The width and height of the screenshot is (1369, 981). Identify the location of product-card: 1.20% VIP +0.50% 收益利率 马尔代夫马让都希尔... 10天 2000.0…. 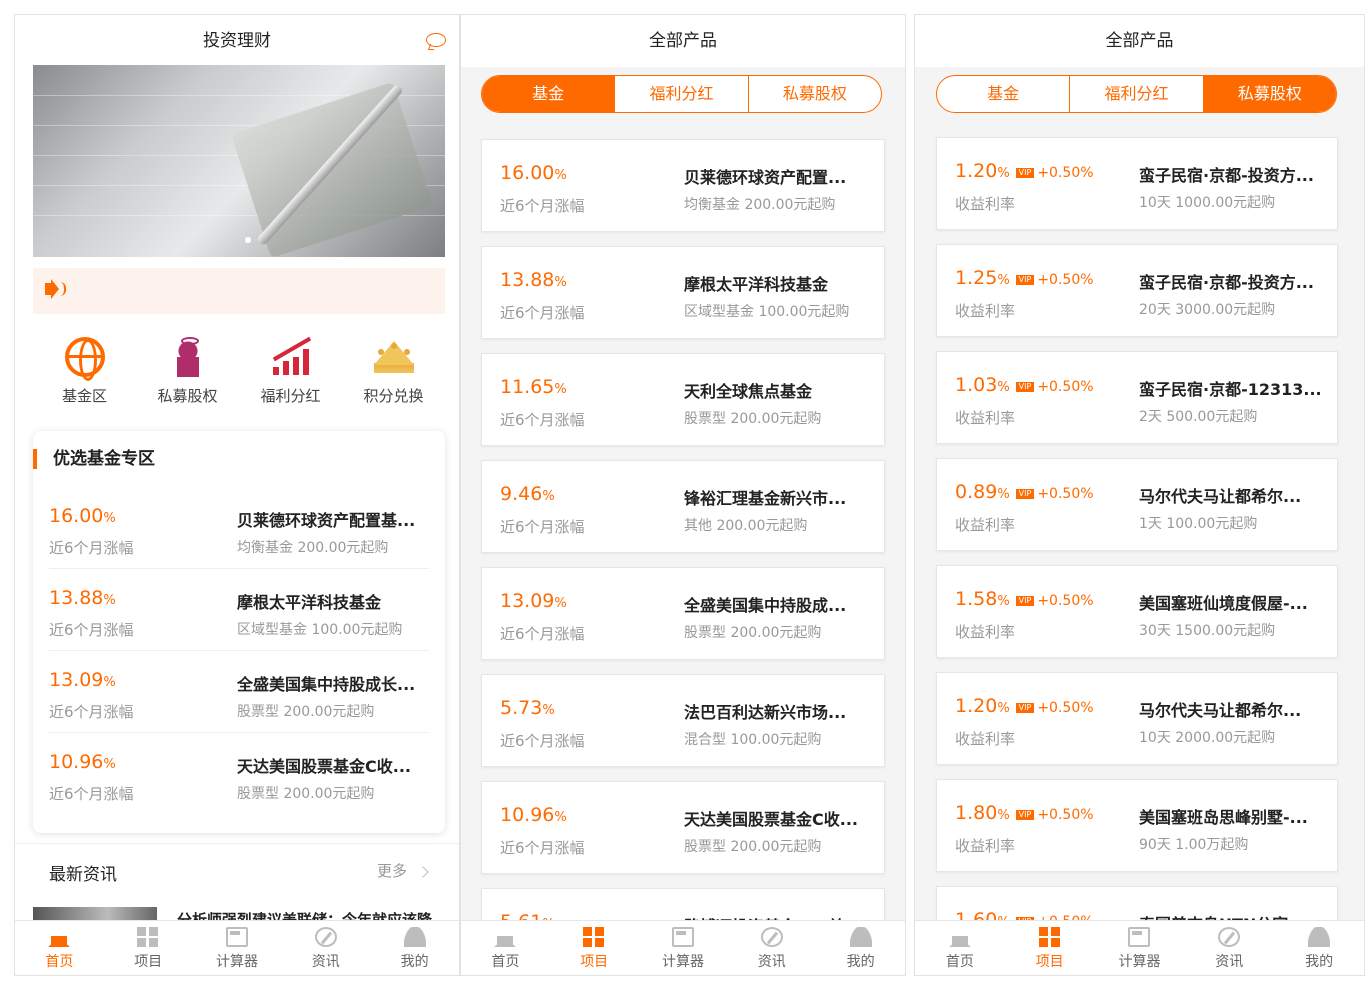
(1137, 718).